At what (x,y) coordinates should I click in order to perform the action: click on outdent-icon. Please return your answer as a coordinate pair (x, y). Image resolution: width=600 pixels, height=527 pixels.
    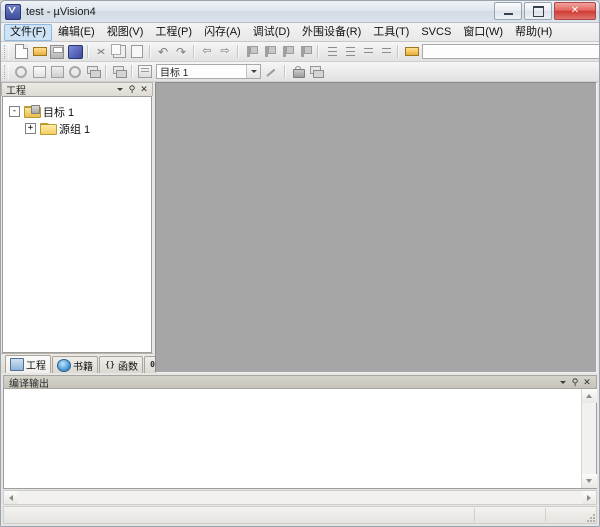
    Looking at the image, I should click on (349, 51).